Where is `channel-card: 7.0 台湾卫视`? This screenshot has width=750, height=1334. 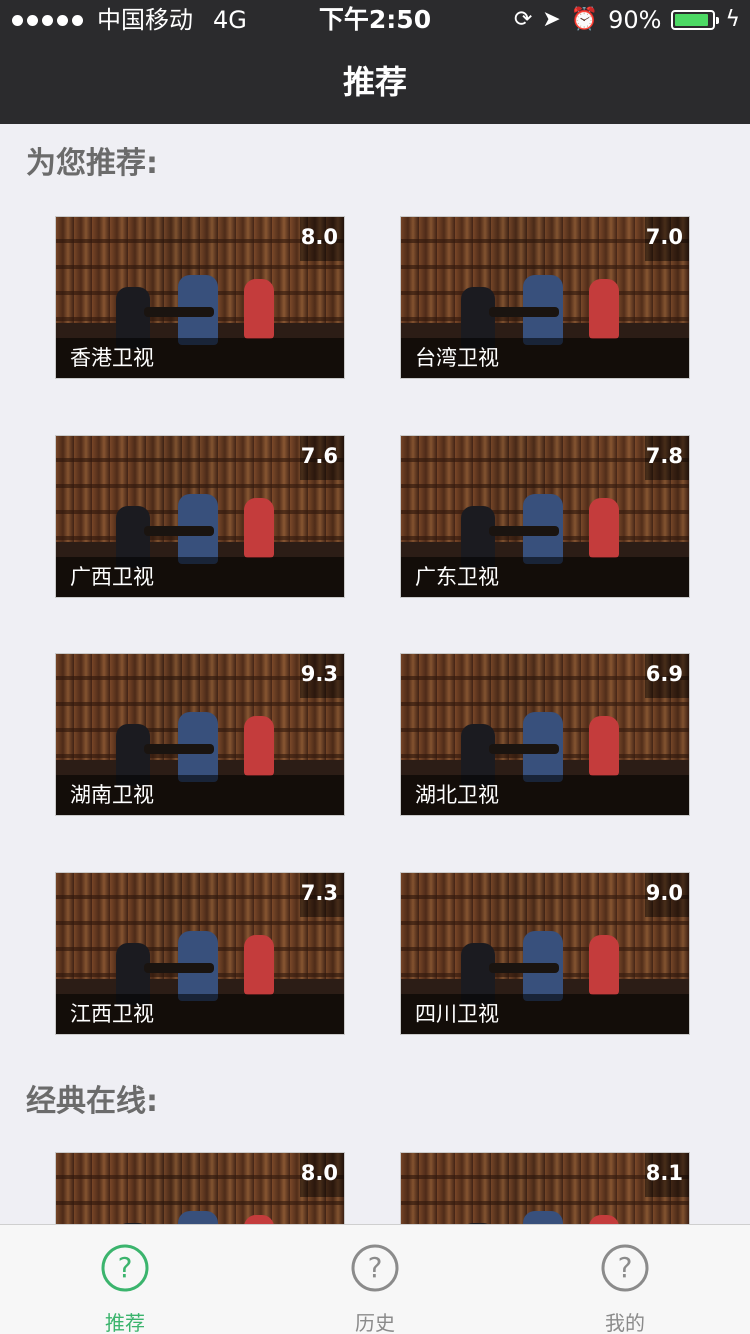
channel-card: 7.0 台湾卫视 is located at coordinates (545, 297).